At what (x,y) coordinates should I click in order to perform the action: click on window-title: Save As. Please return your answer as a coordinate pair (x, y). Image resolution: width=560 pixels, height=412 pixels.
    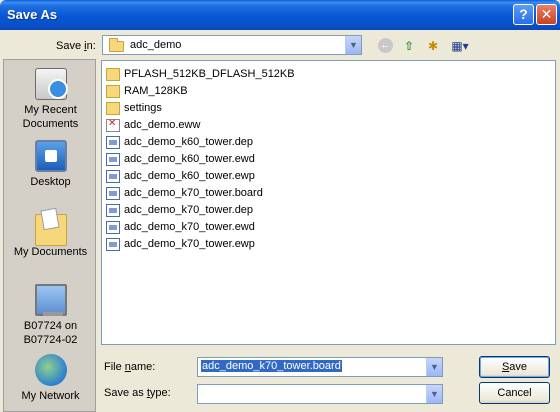
    Looking at the image, I should click on (32, 14).